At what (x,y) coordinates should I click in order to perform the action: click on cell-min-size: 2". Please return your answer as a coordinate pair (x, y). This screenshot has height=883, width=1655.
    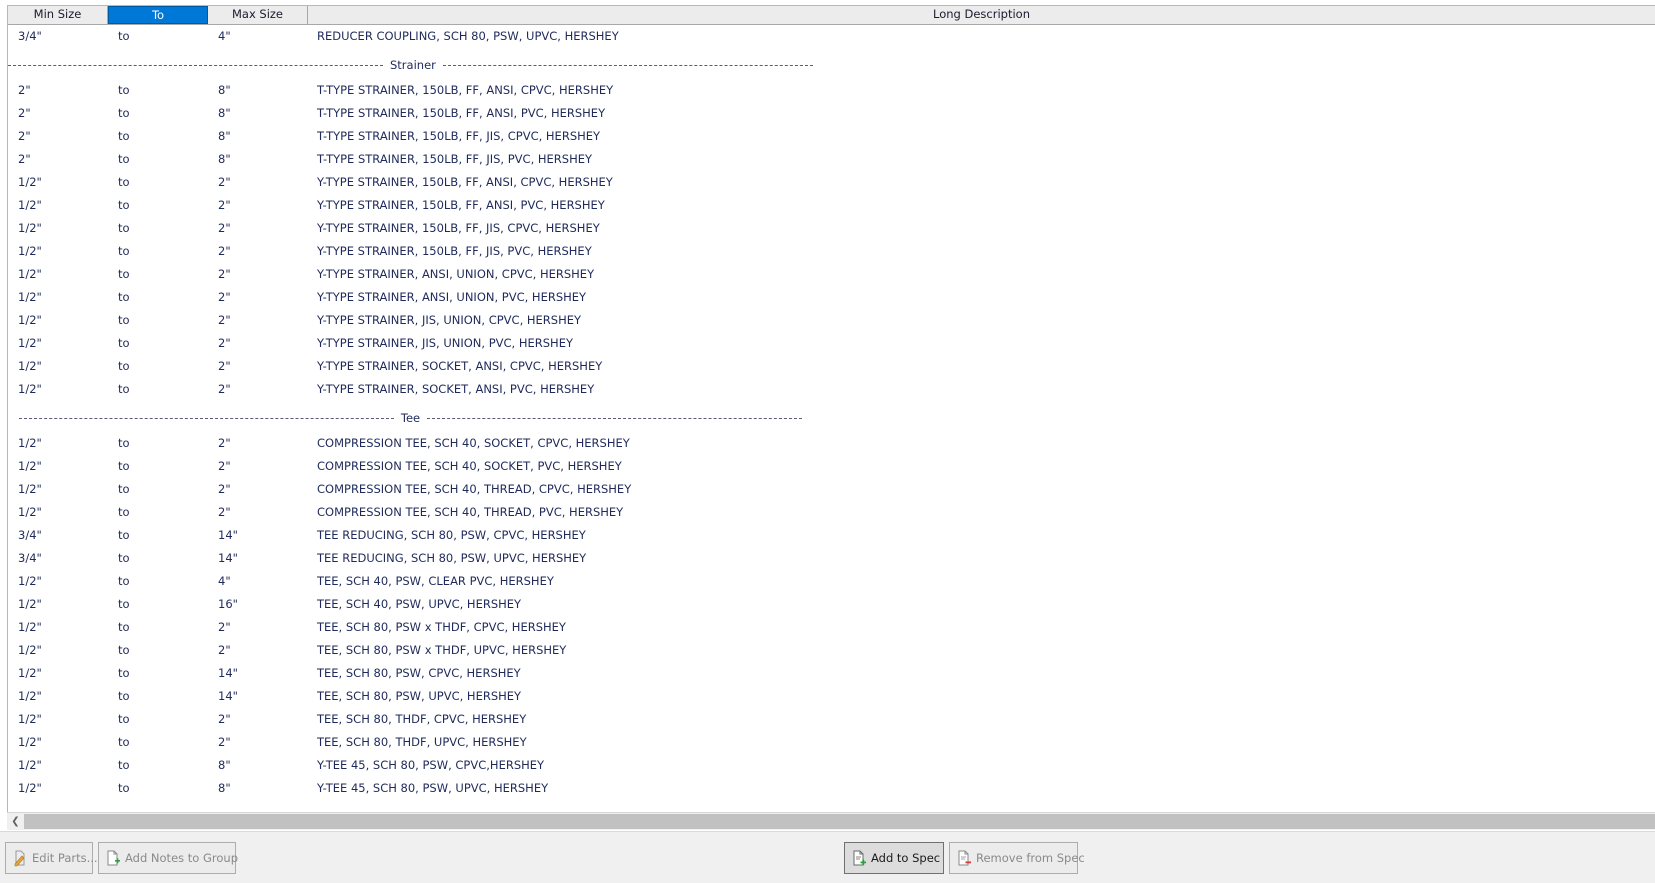
    Looking at the image, I should click on (24, 113).